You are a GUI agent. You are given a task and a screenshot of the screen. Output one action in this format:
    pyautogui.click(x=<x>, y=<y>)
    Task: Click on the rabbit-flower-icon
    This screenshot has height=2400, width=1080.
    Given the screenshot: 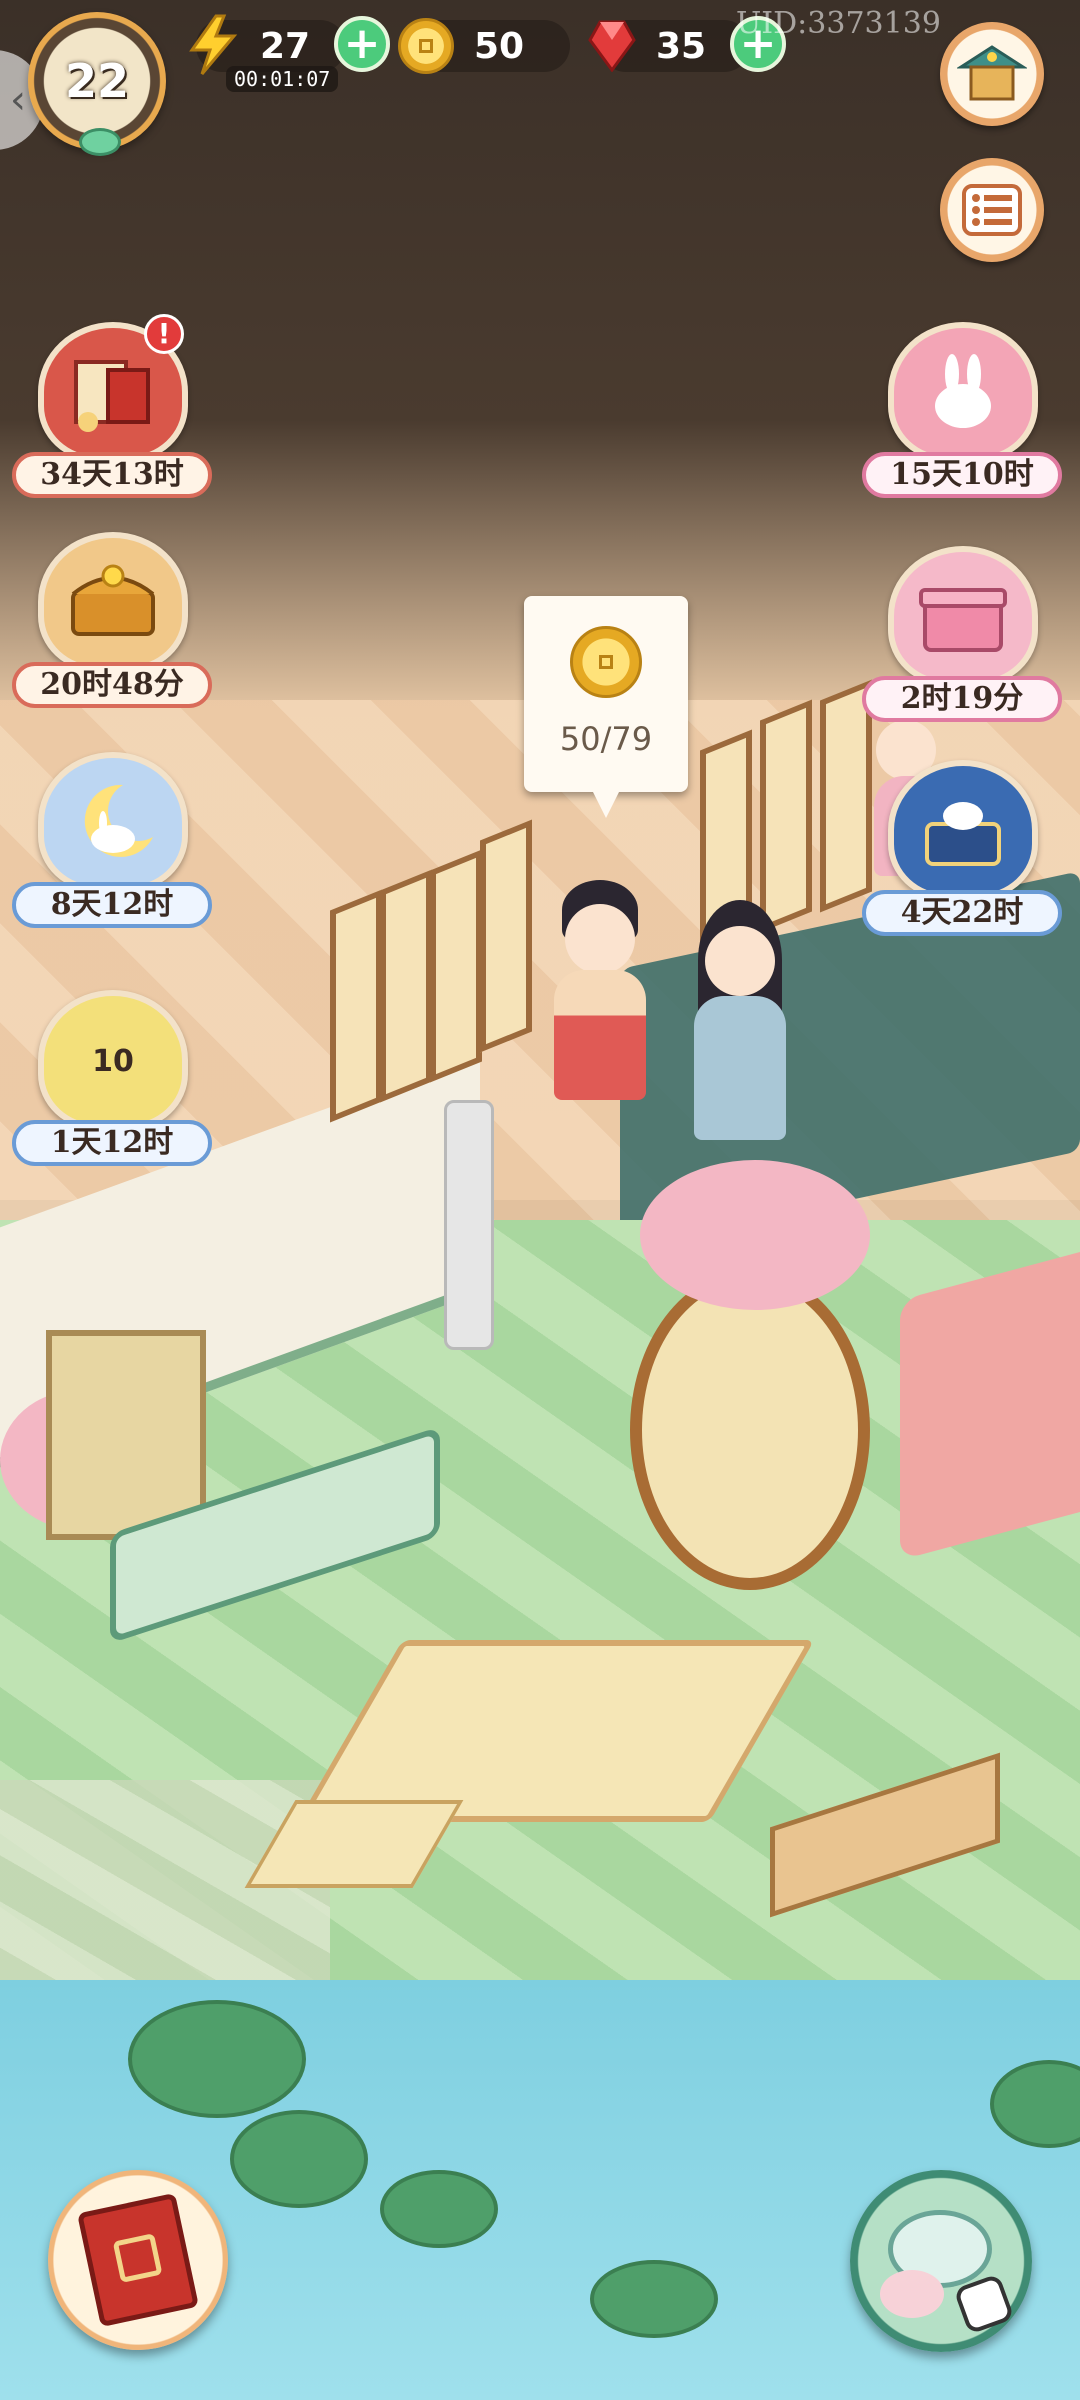 What is the action you would take?
    pyautogui.click(x=963, y=391)
    